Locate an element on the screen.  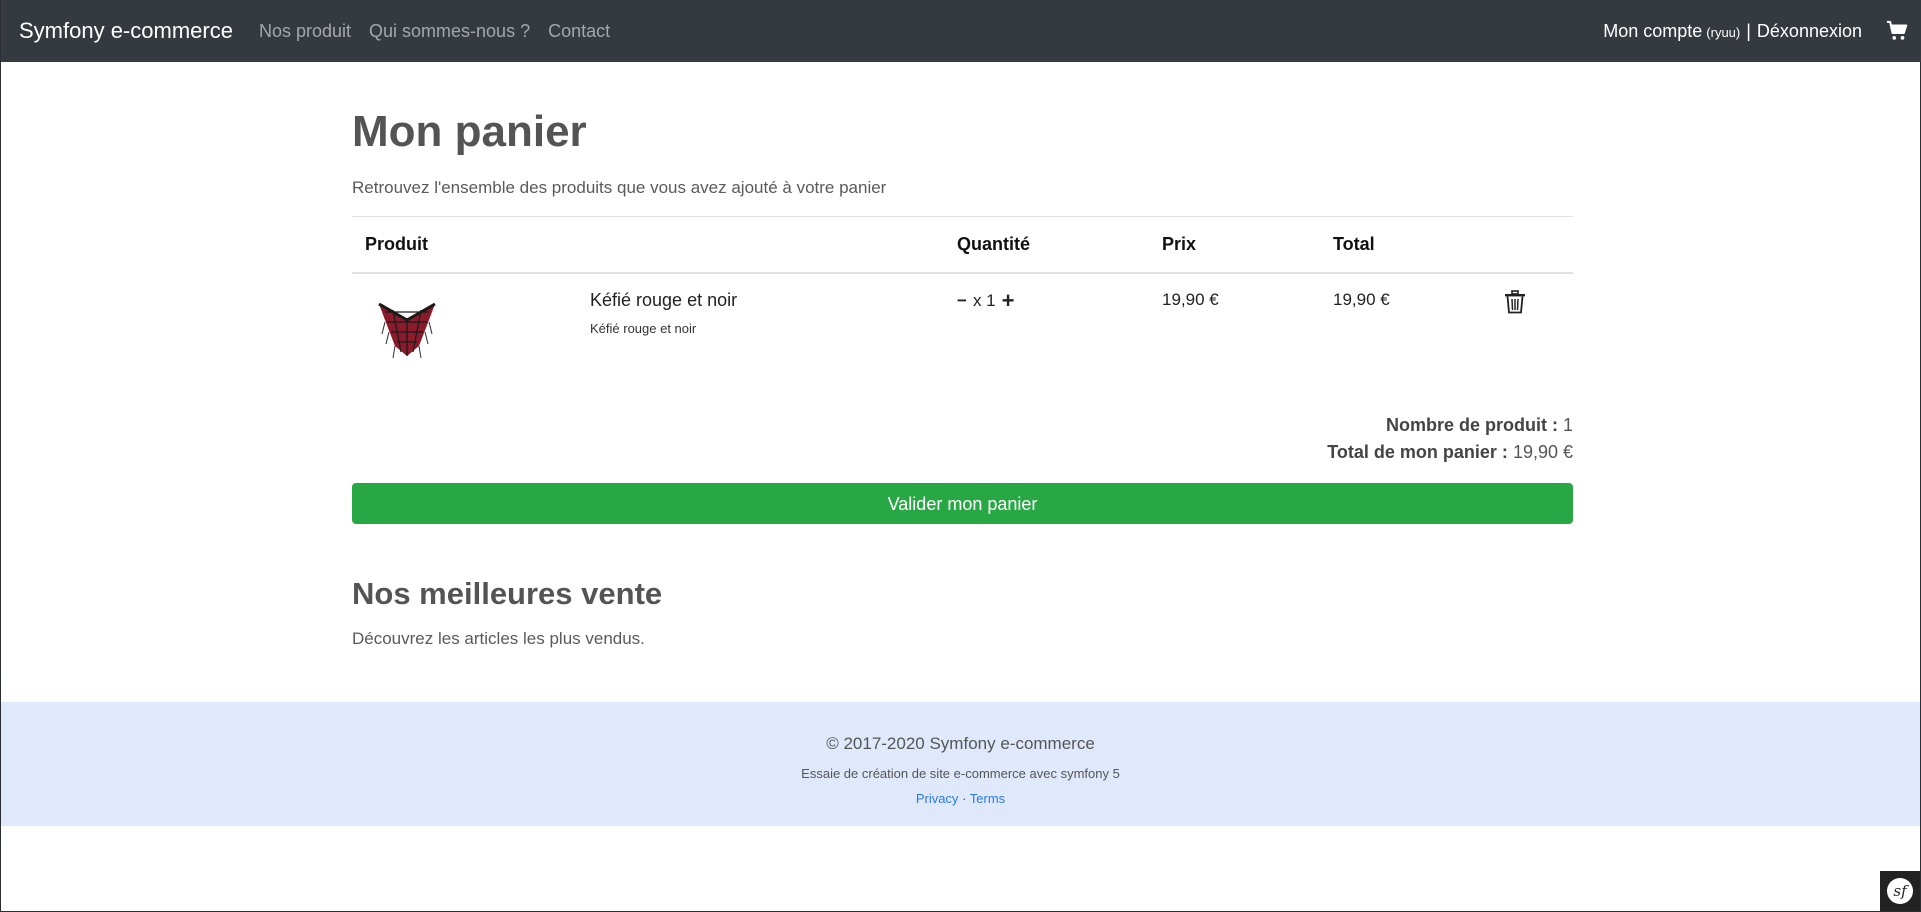
header-product: Produit is located at coordinates (464, 245).